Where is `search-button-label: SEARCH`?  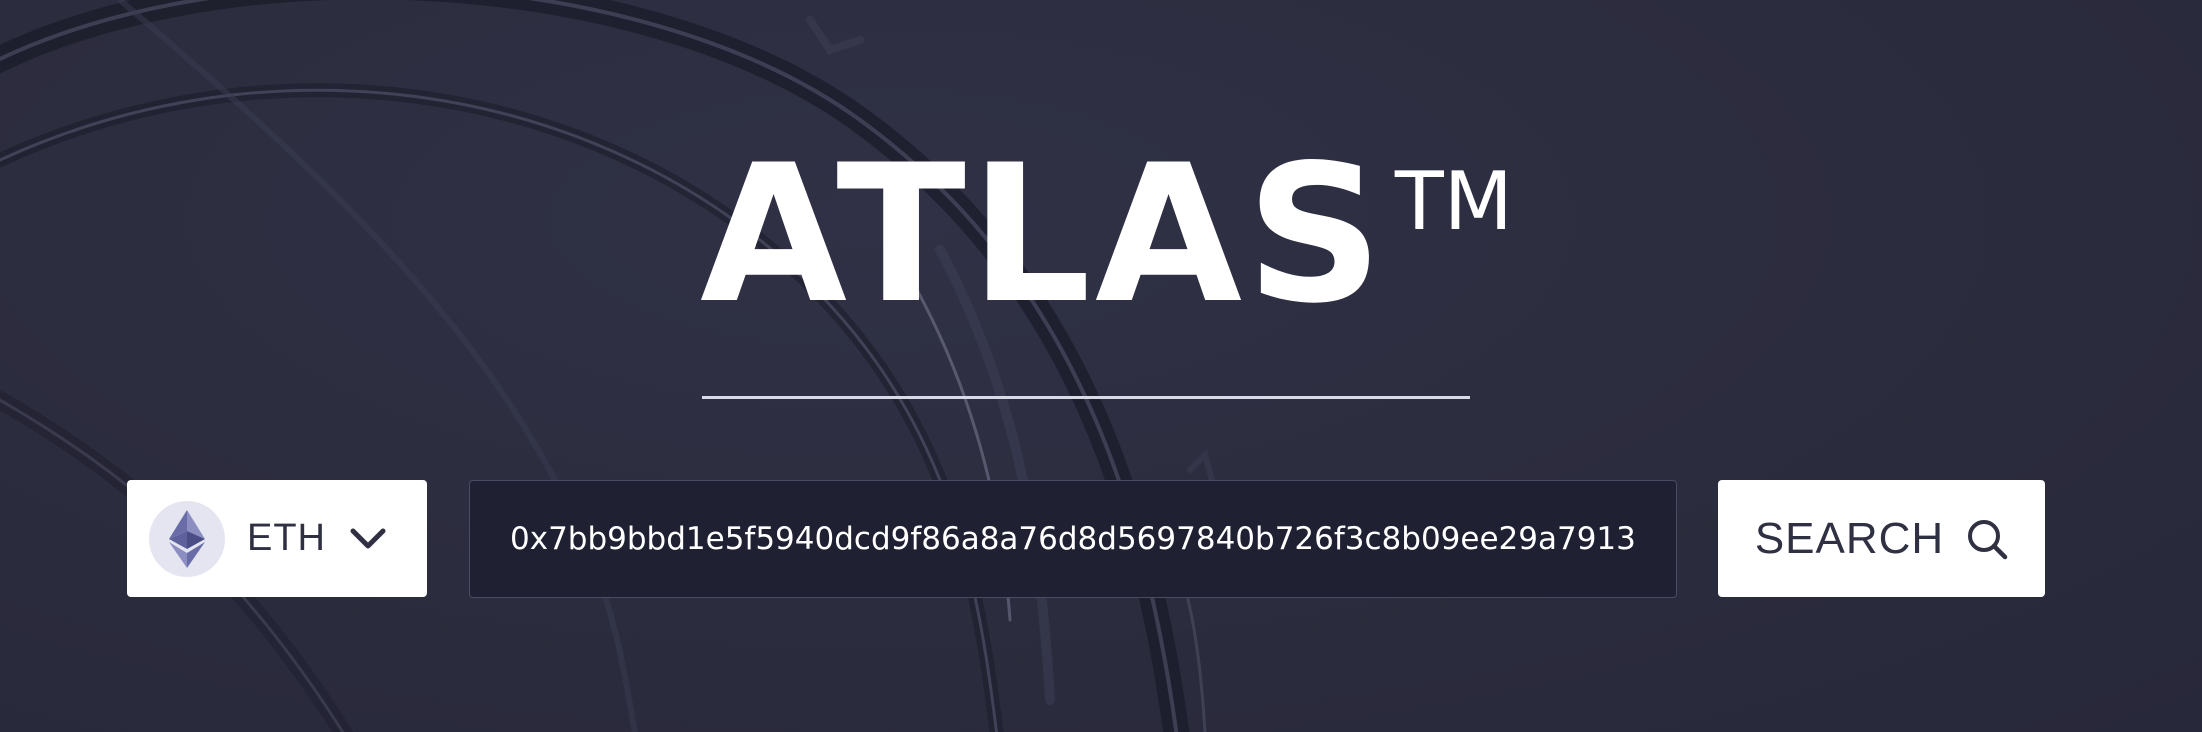 search-button-label: SEARCH is located at coordinates (1849, 538).